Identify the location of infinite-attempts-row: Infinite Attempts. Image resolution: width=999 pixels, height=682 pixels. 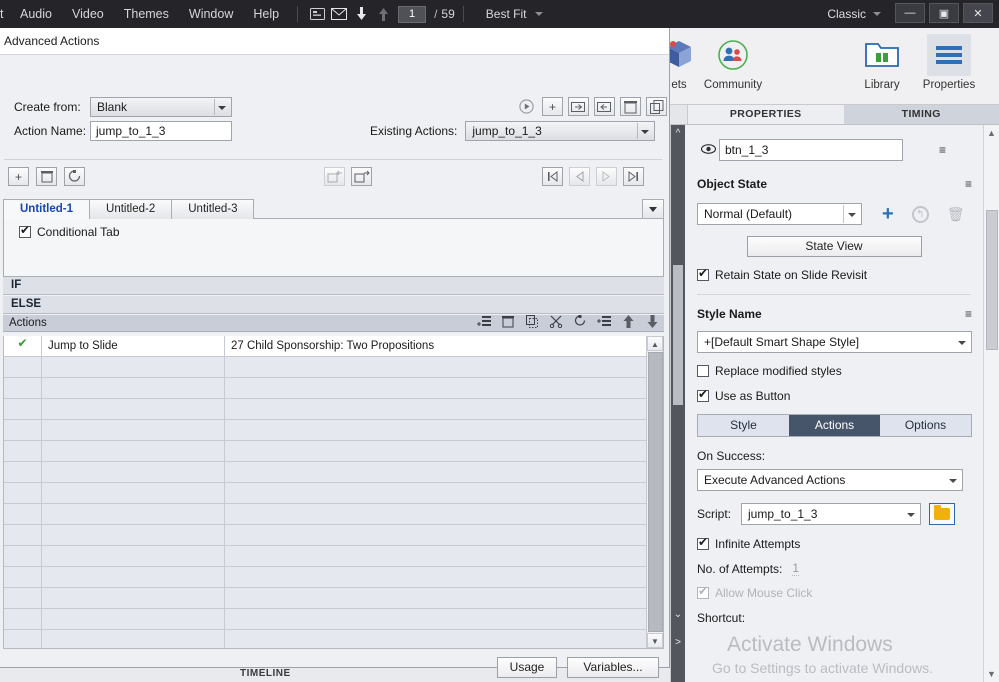
(834, 543).